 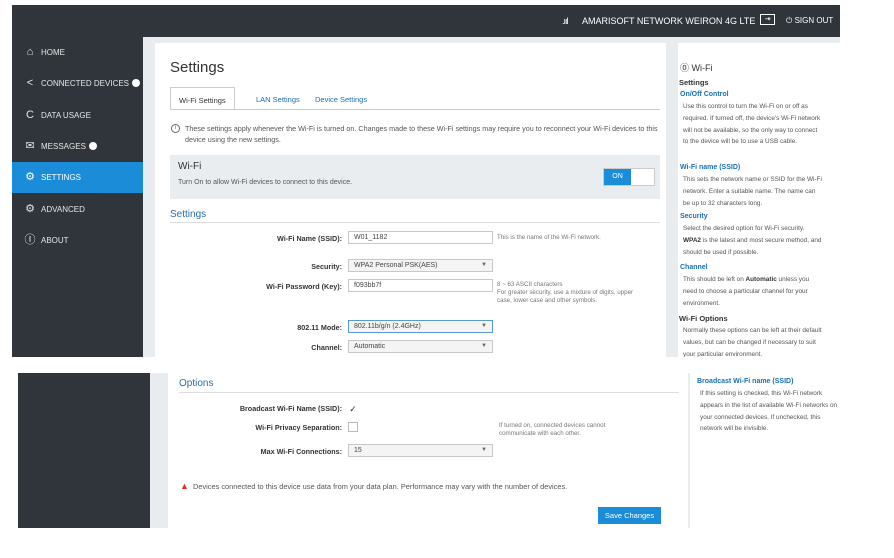 I want to click on security-select: WPA2 Personal PSK(AES) ▼, so click(x=420, y=265).